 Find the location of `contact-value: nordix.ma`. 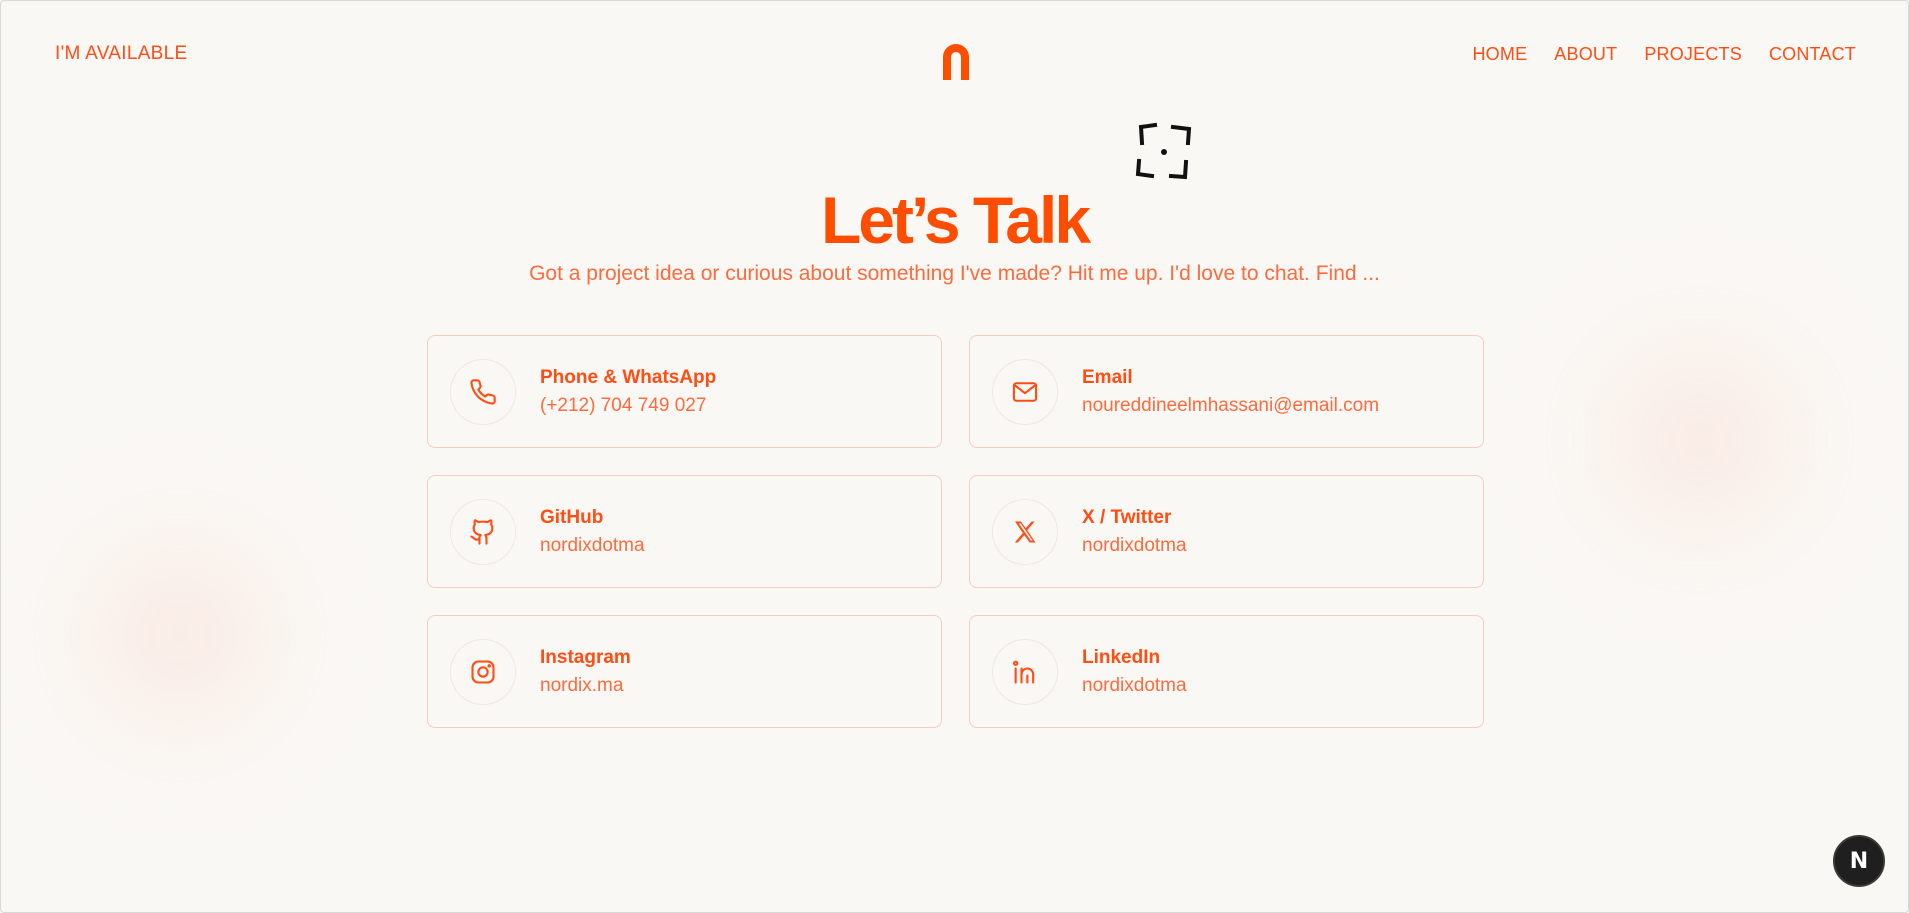

contact-value: nordix.ma is located at coordinates (582, 685).